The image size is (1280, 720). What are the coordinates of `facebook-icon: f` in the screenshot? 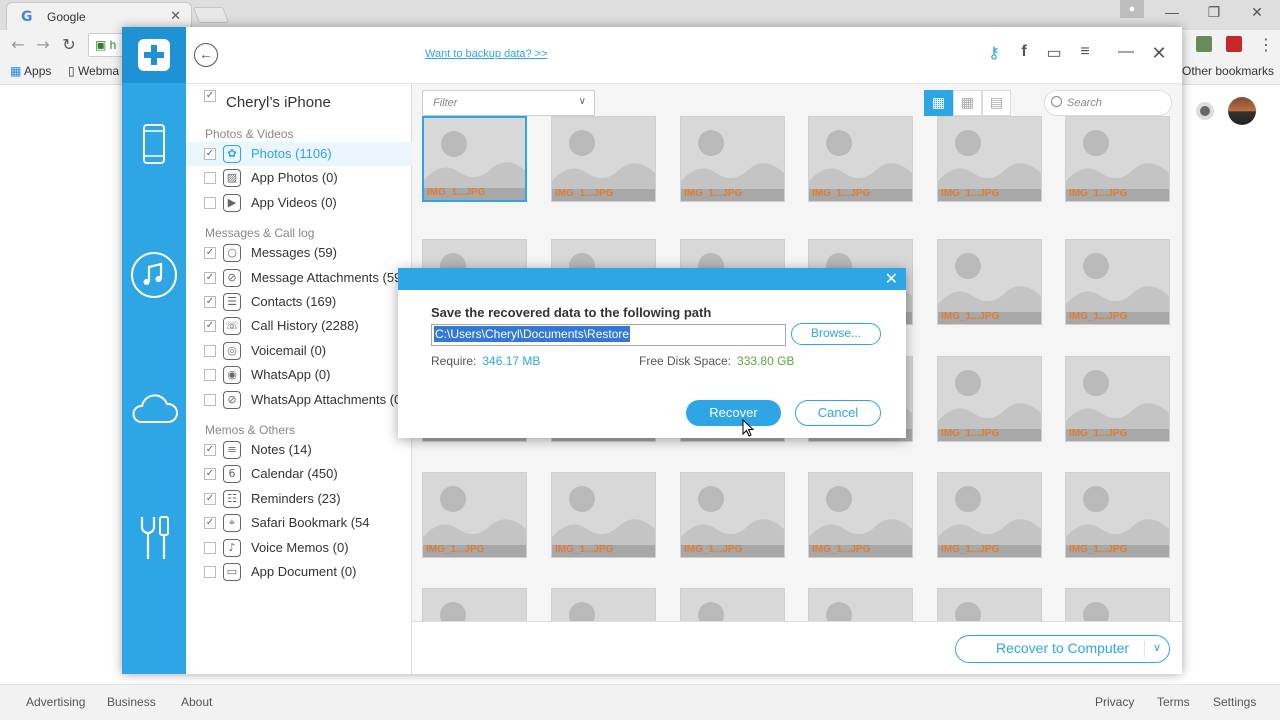 It's located at (1024, 54).